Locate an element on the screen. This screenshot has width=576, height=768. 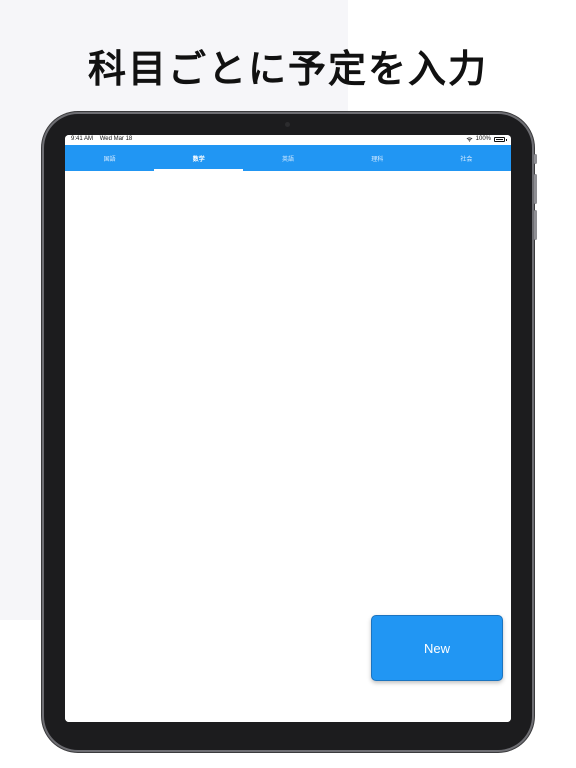
status-right: 100% is located at coordinates (486, 139).